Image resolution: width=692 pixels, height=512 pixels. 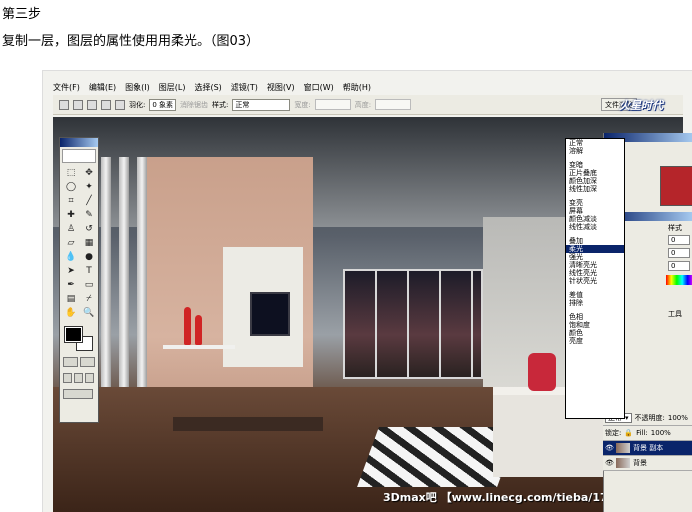 I want to click on slice-icon: ╱, so click(x=89, y=201).